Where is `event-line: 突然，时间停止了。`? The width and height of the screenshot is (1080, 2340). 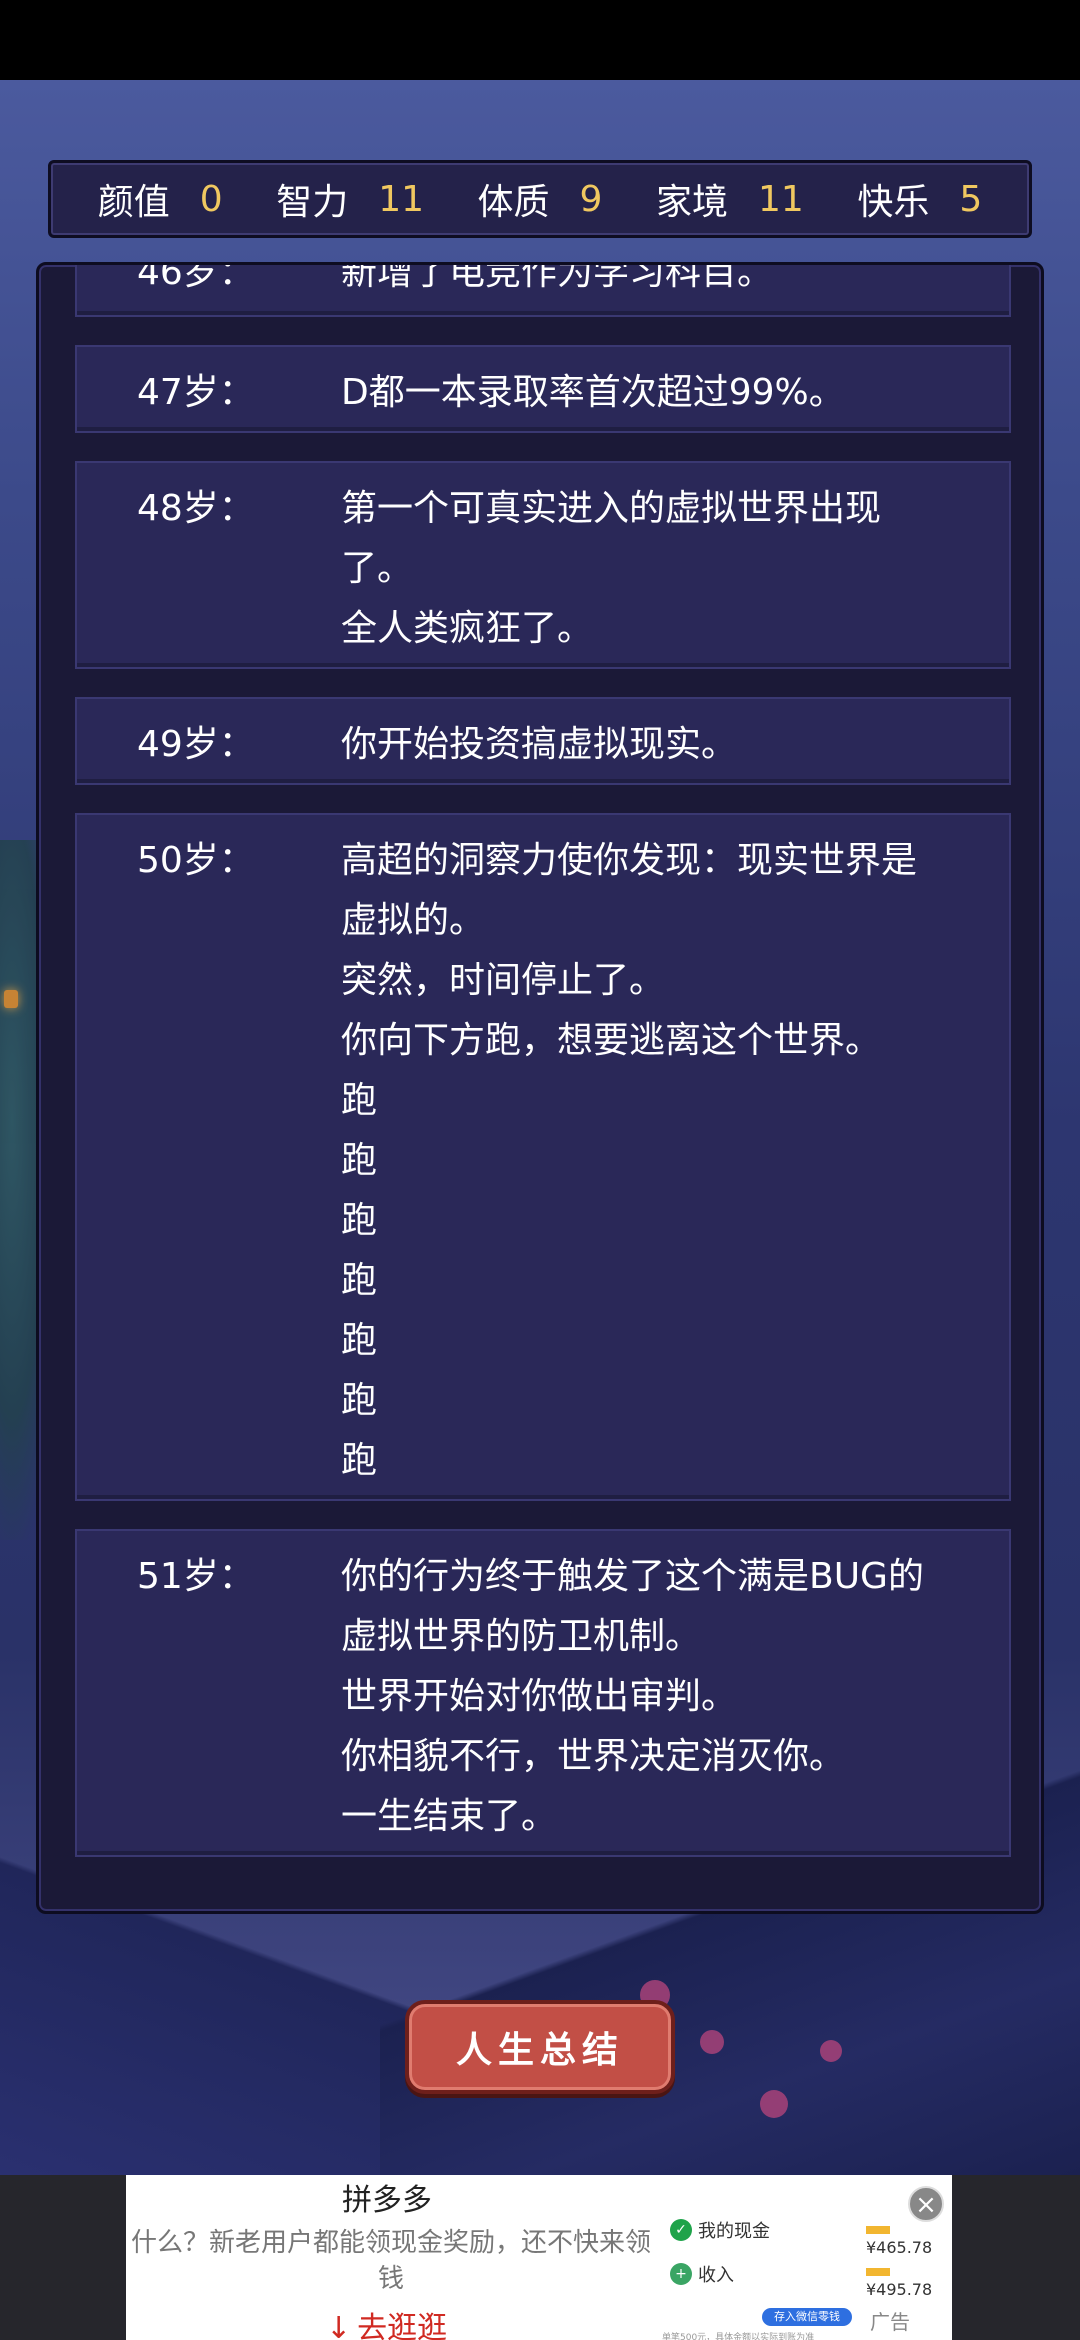
event-line: 突然，时间停止了。 is located at coordinates (503, 980).